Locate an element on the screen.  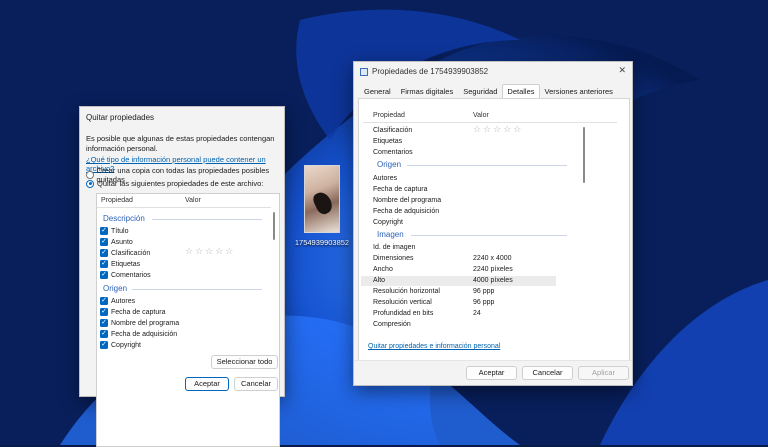
dialog-button-bar: Aceptar Cancelar Aplicar is located at coordinates (493, 372).